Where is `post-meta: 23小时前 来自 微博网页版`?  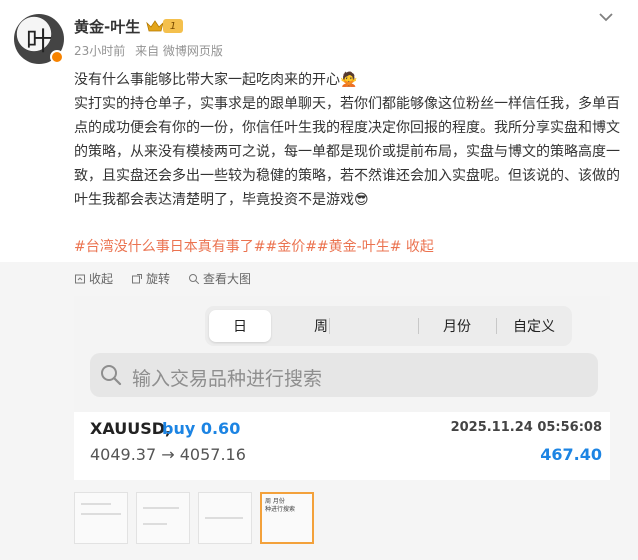
post-meta: 23小时前 来自 微博网页版 is located at coordinates (151, 50).